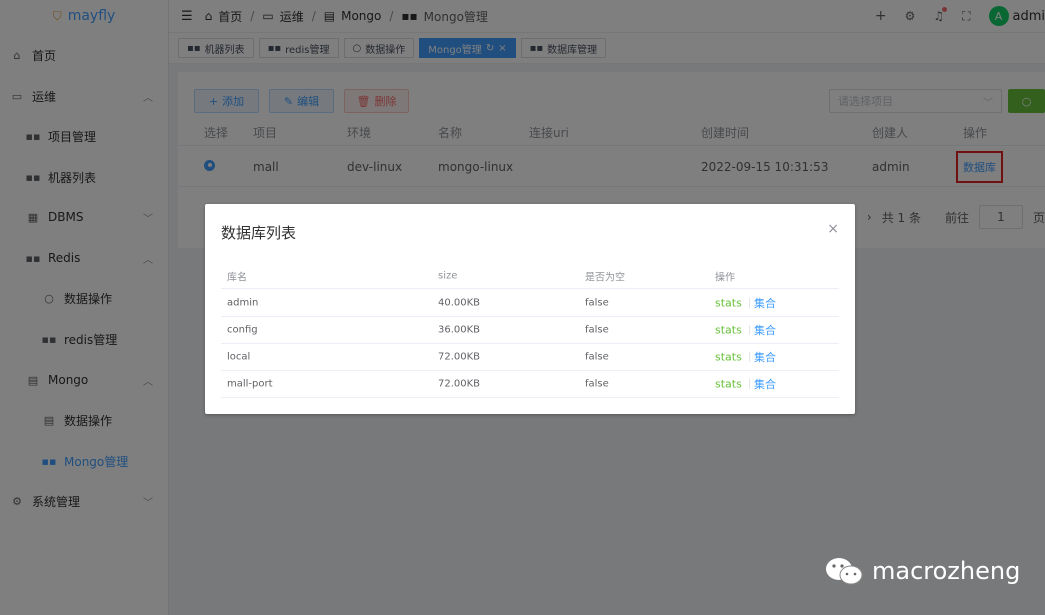 The width and height of the screenshot is (1045, 615). Describe the element at coordinates (237, 278) in the screenshot. I see `col-db-name: 库名` at that location.